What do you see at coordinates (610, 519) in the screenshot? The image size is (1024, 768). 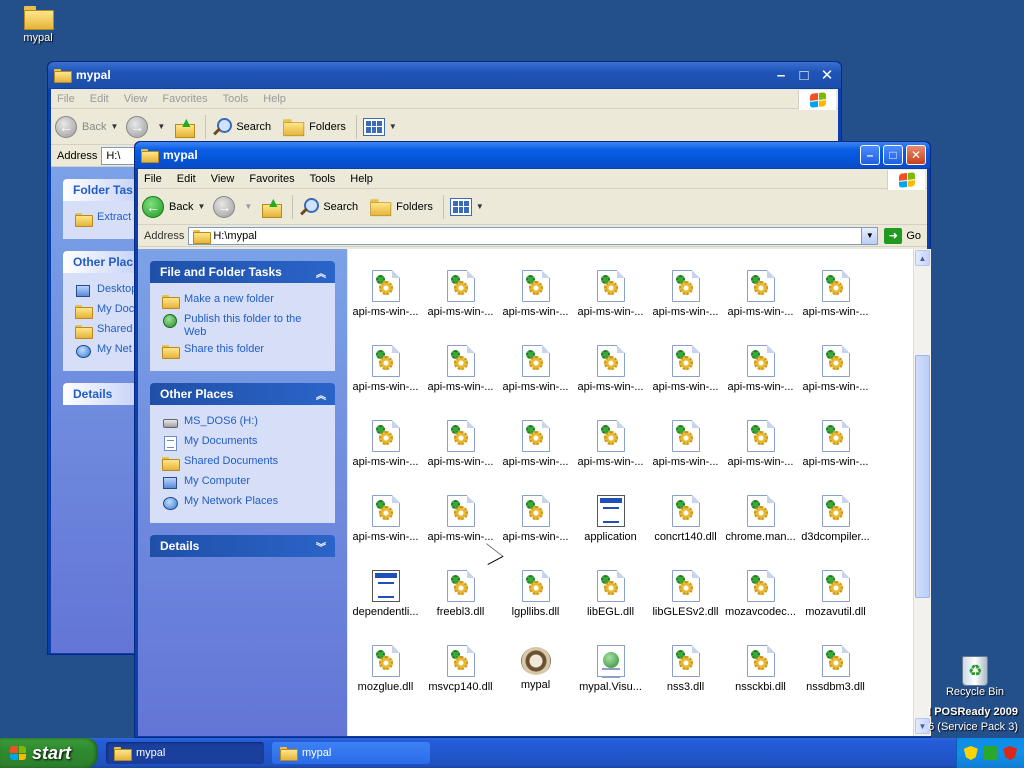 I see `file-item: application` at bounding box center [610, 519].